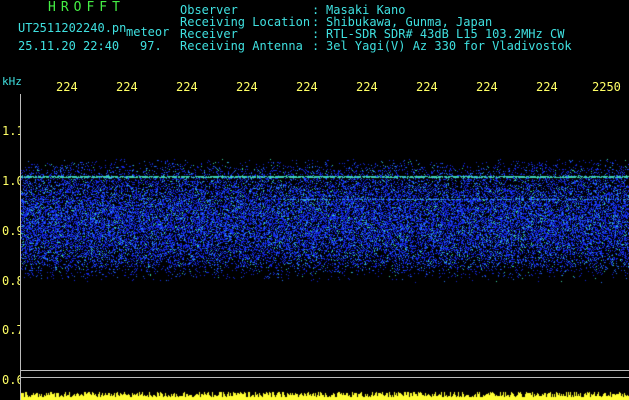  What do you see at coordinates (316, 46) in the screenshot?
I see `meta-colon: :` at bounding box center [316, 46].